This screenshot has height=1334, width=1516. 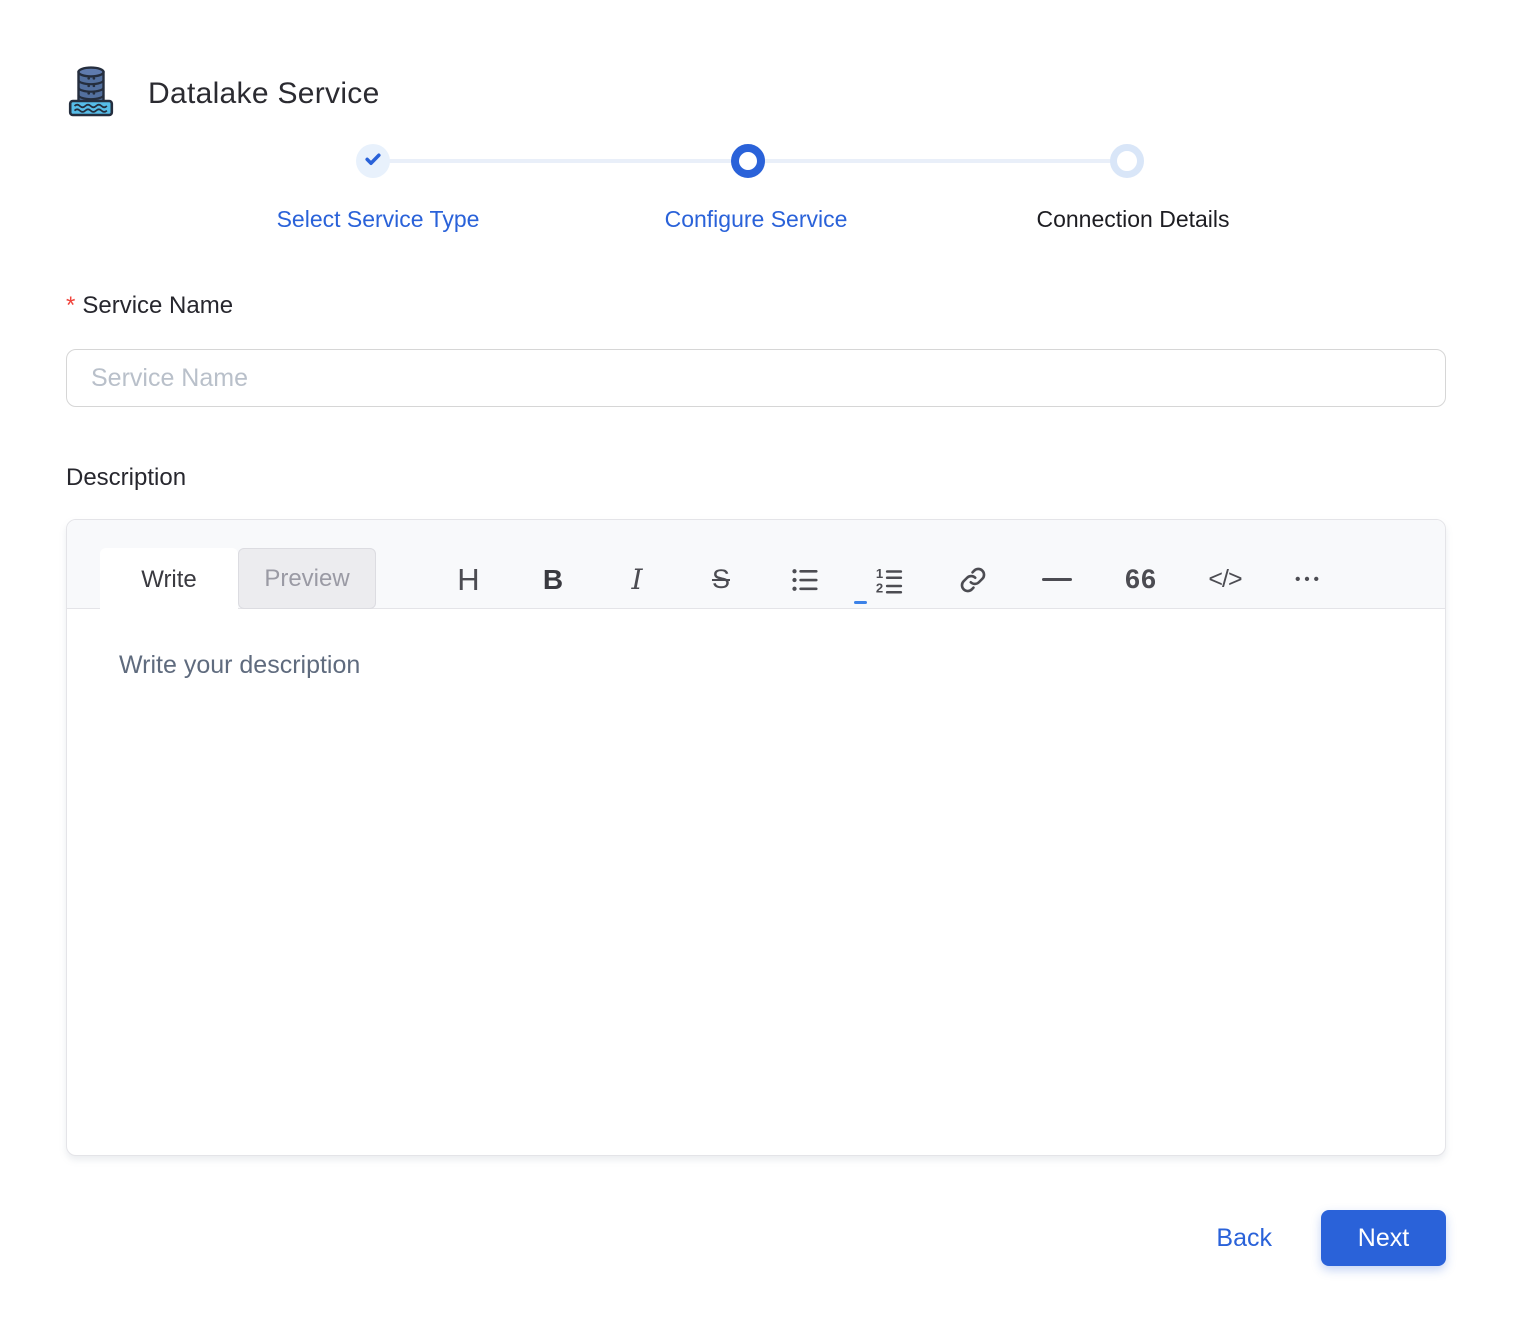 What do you see at coordinates (1225, 580) in the screenshot?
I see `code-icon: </>` at bounding box center [1225, 580].